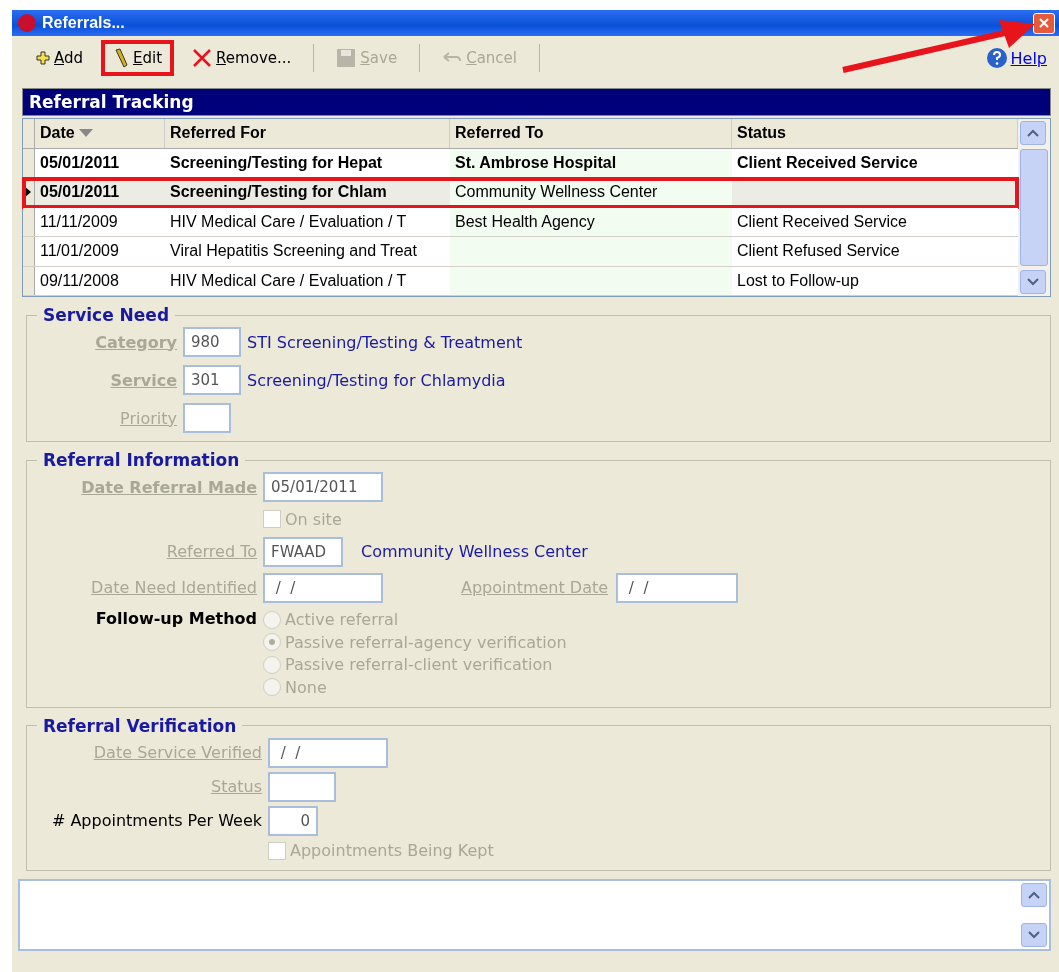 Image resolution: width=1059 pixels, height=972 pixels. Describe the element at coordinates (385, 342) in the screenshot. I see `field-description: STI Screening/Testing & Treatment` at that location.